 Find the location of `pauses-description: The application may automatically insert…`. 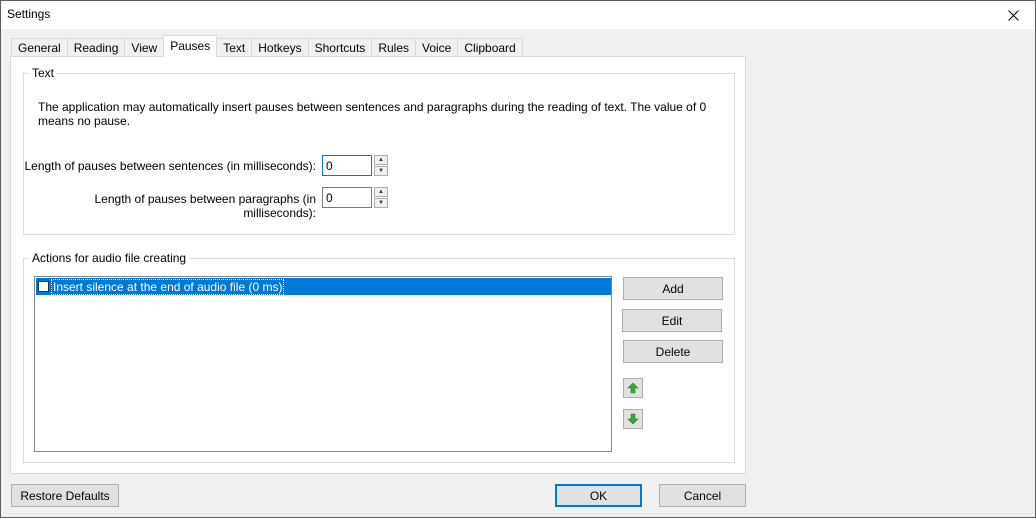

pauses-description: The application may automatically insert… is located at coordinates (372, 114).